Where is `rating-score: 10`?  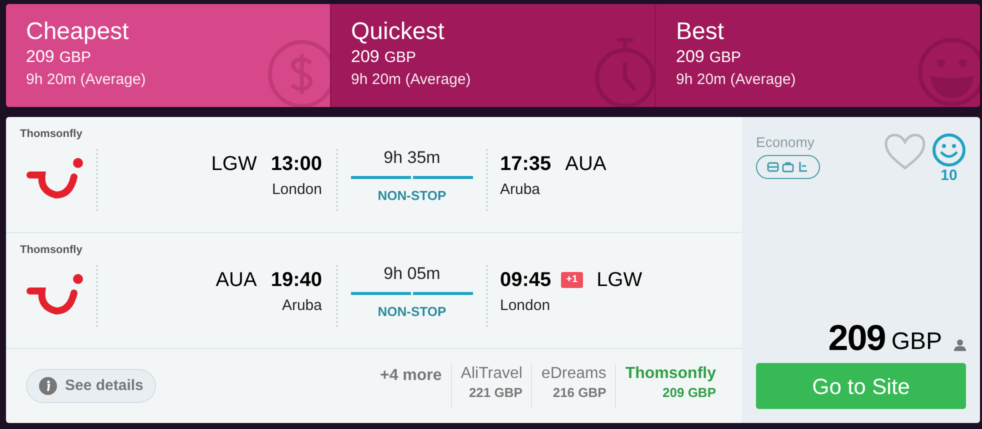
rating-score: 10 is located at coordinates (949, 176).